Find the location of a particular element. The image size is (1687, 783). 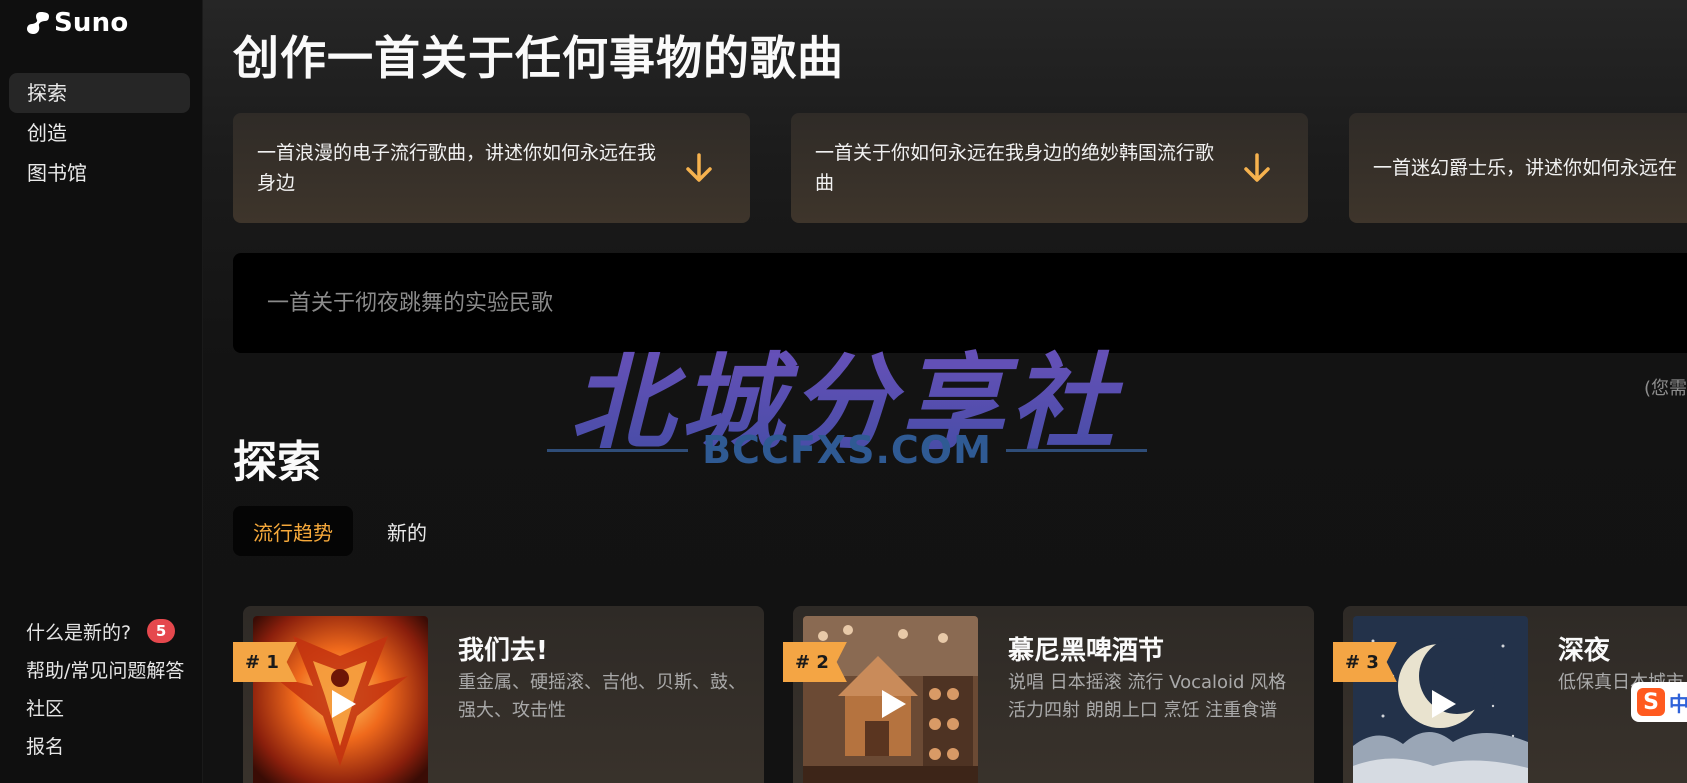

sidebar-item-create: 创造 is located at coordinates (99, 133).